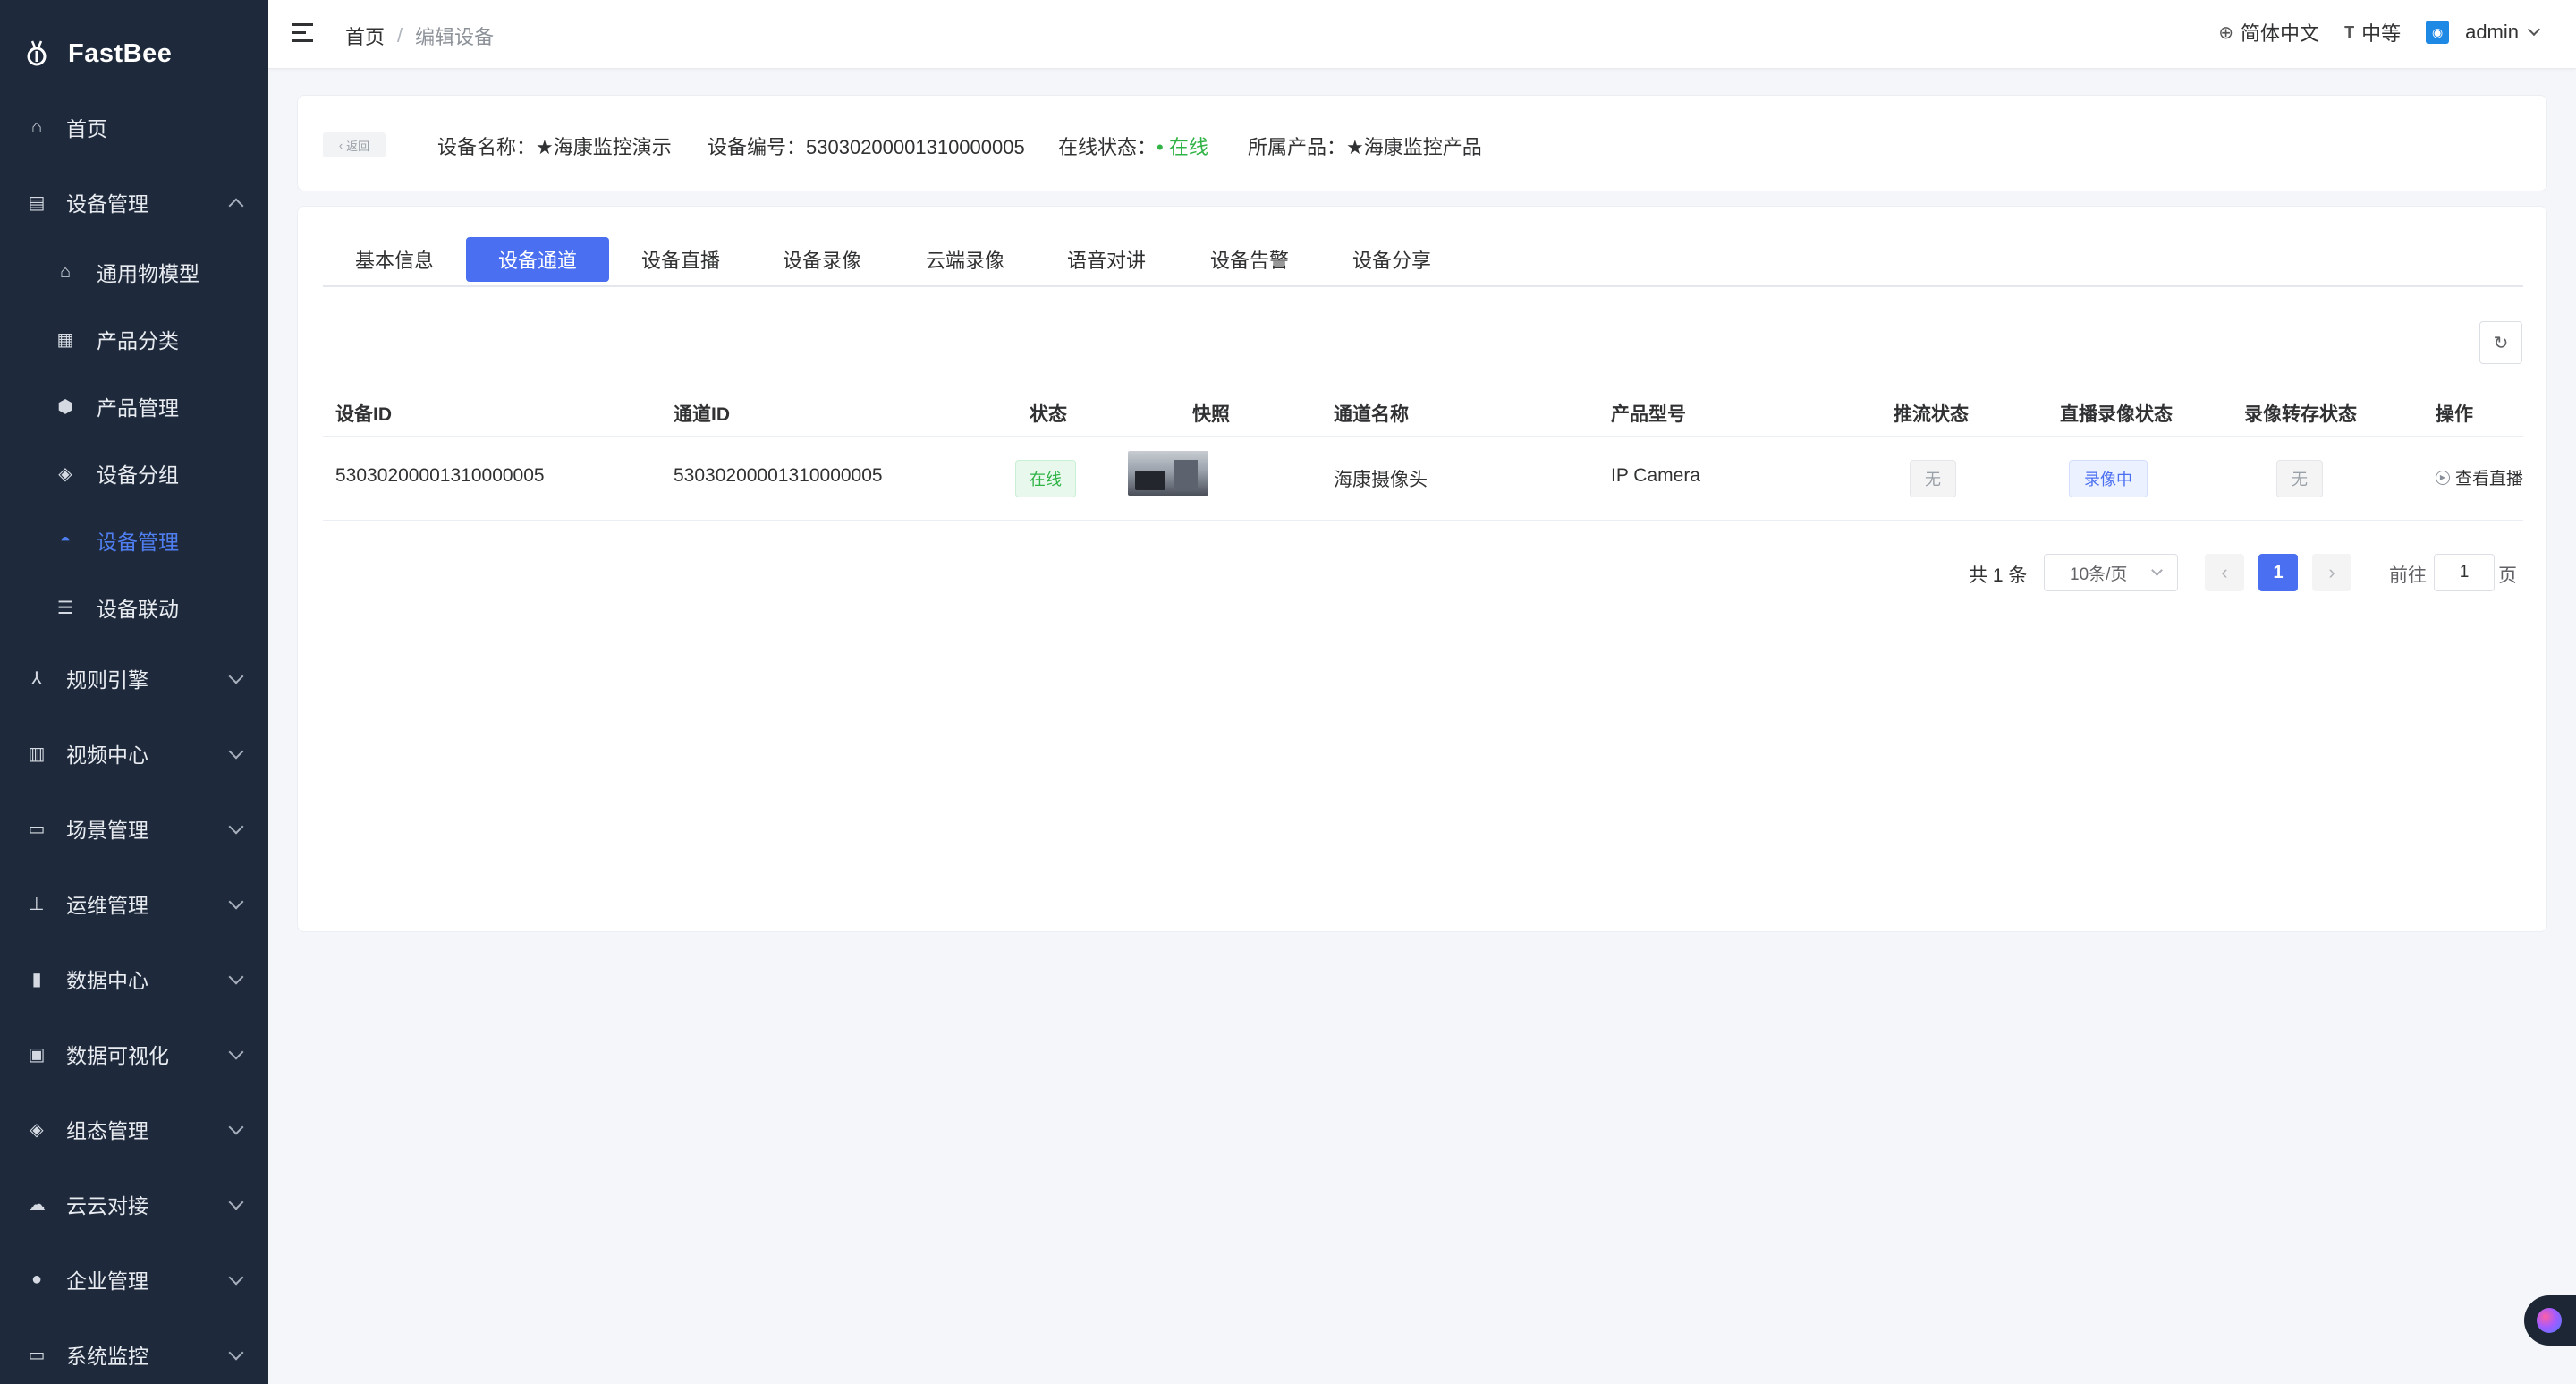 The width and height of the screenshot is (2576, 1384). What do you see at coordinates (117, 1055) in the screenshot?
I see `sidebar-item-label: 数据可视化` at bounding box center [117, 1055].